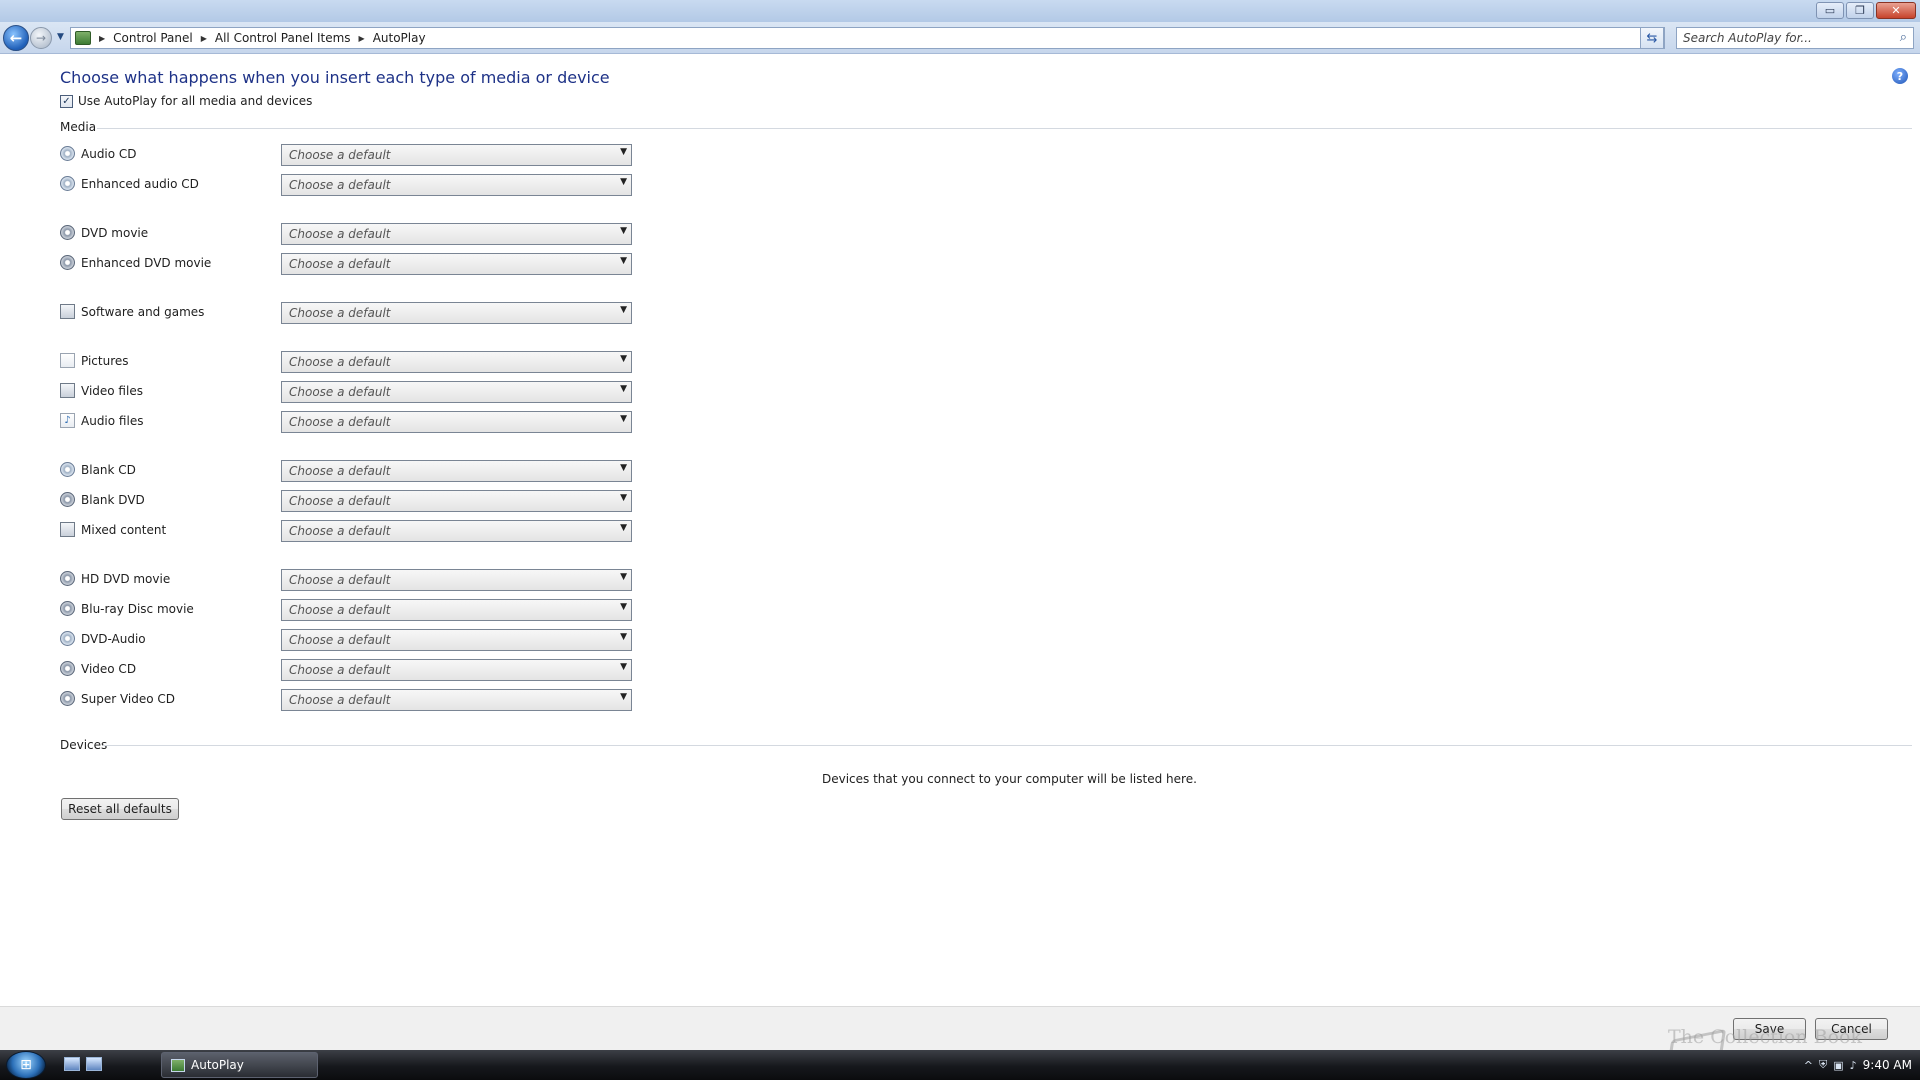  I want to click on media-row: Audio CD Choose a default ▼, so click(346, 156).